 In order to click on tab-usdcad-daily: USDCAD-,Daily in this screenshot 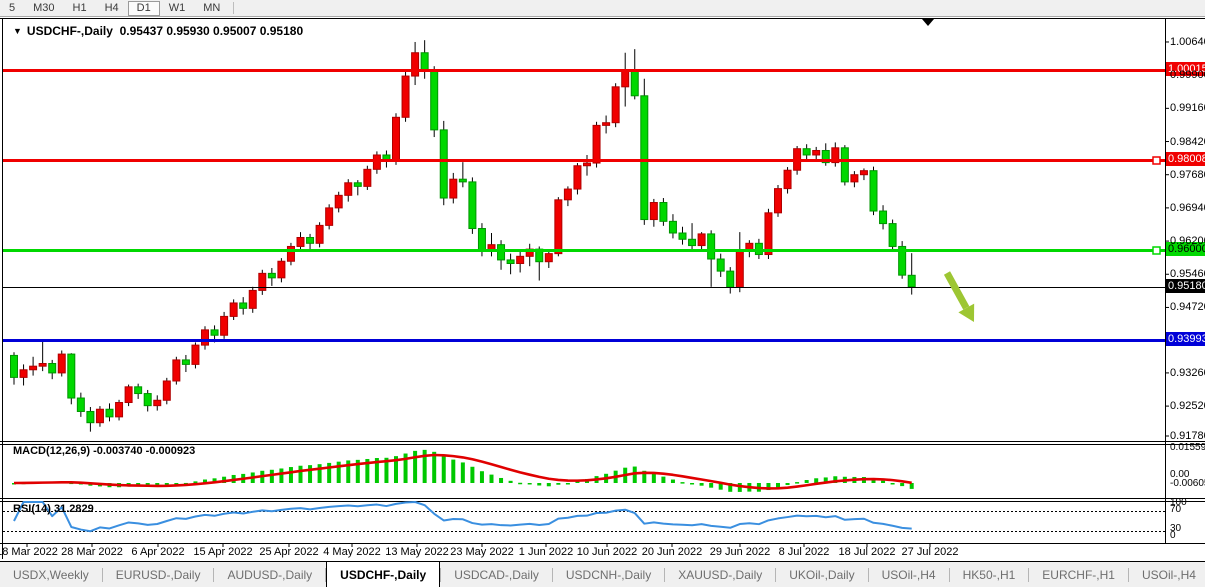, I will do `click(496, 574)`.